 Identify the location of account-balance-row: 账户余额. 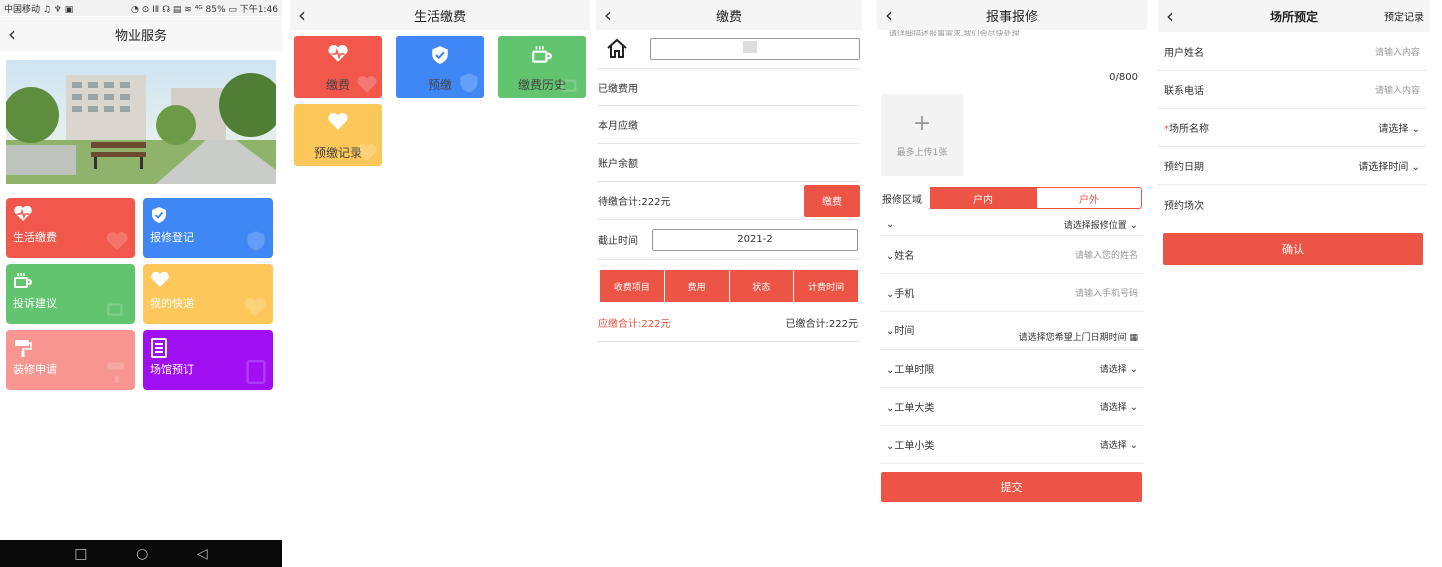
(729, 163).